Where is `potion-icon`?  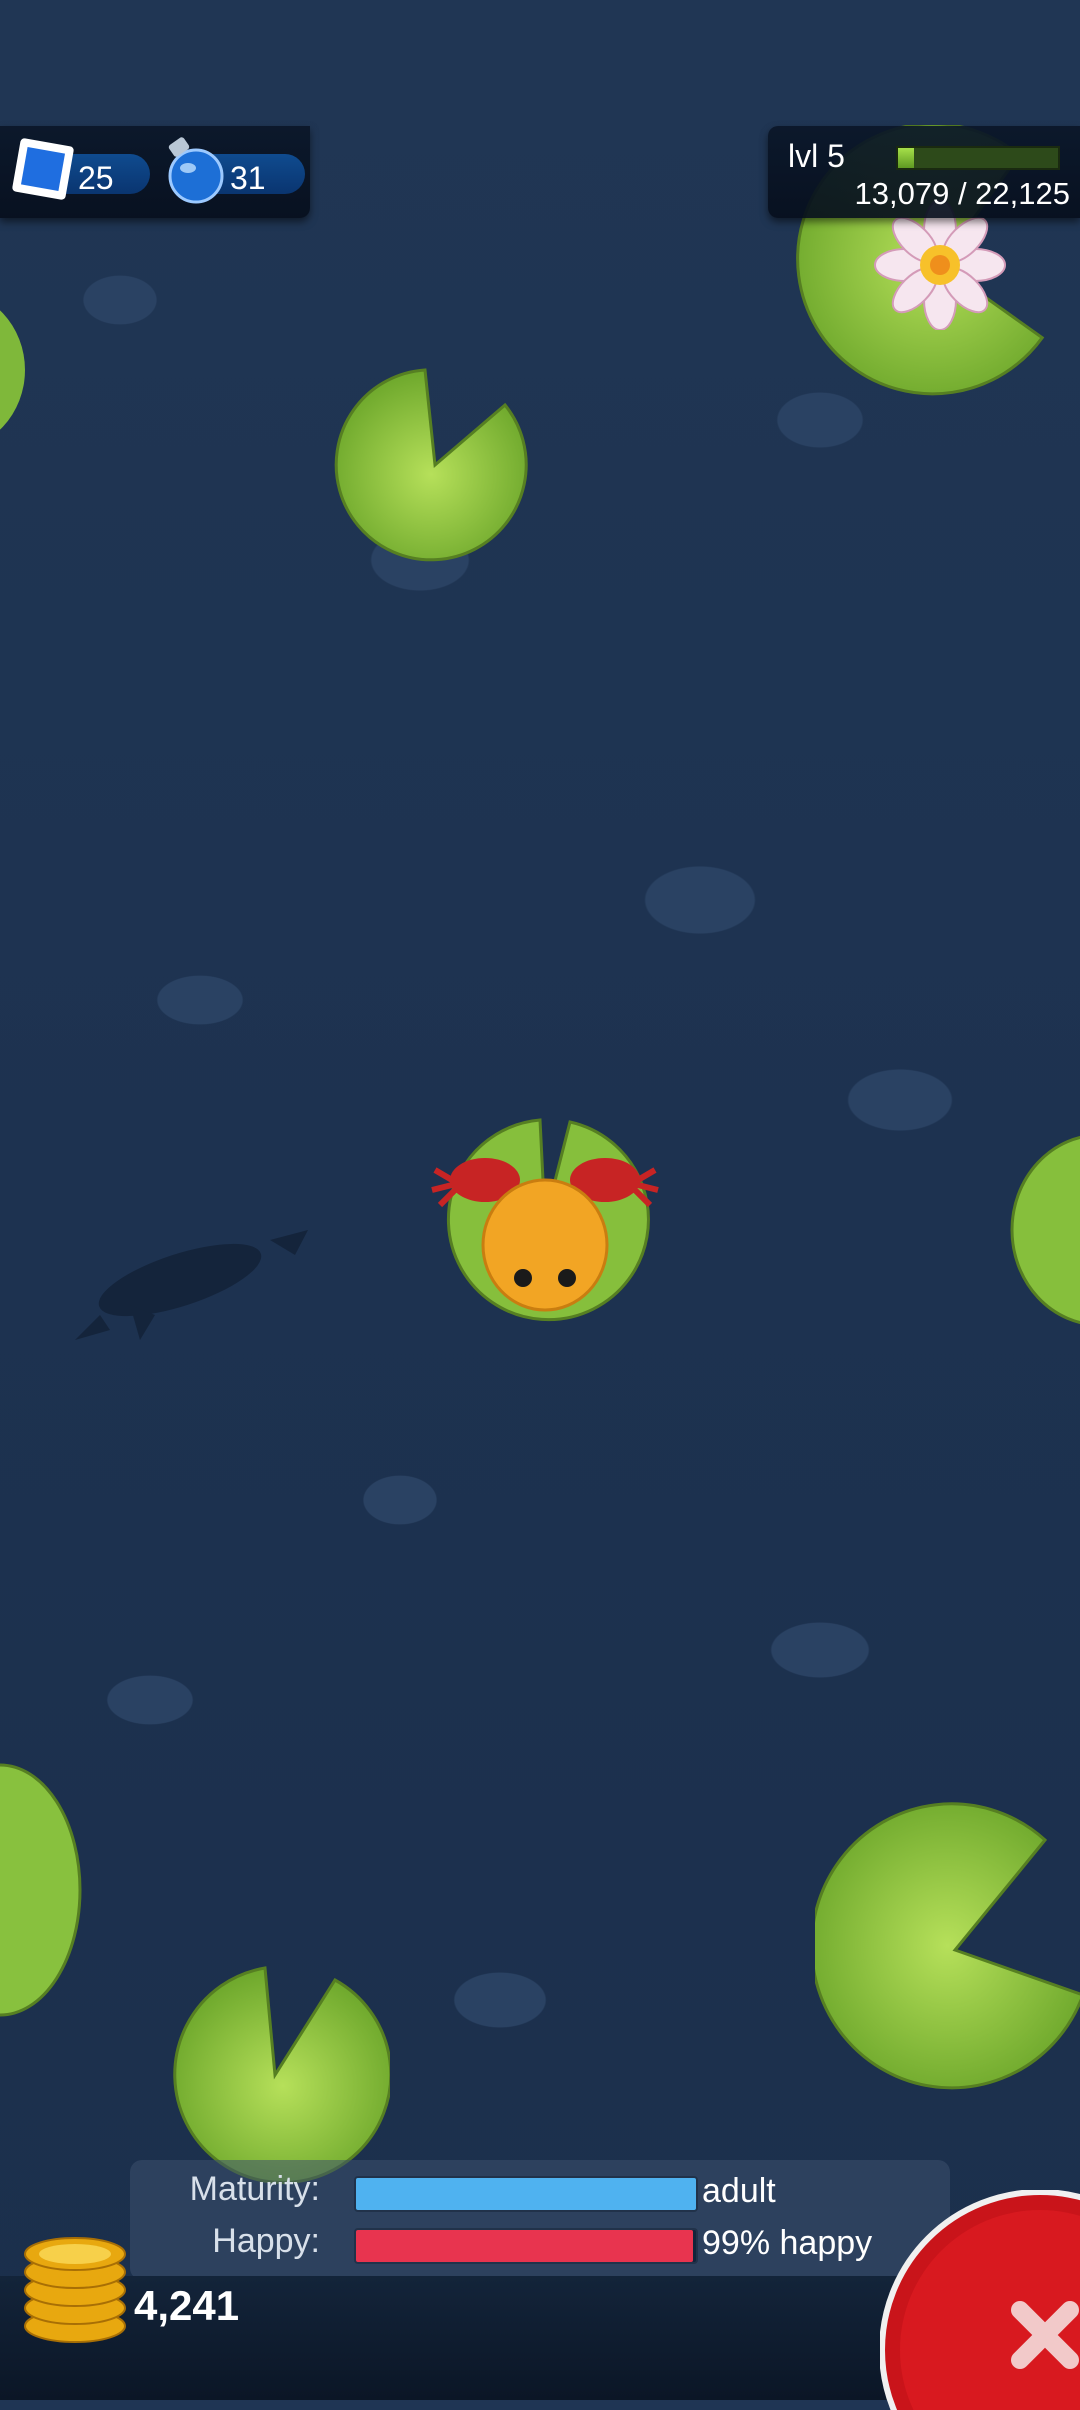 potion-icon is located at coordinates (196, 170).